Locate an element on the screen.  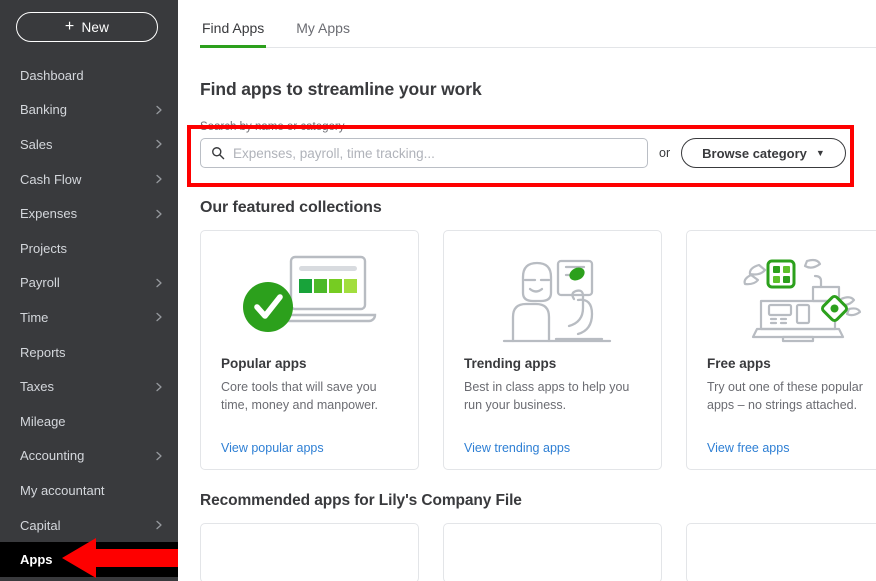
browse-category-button: Browse category ▼ is located at coordinates (763, 153).